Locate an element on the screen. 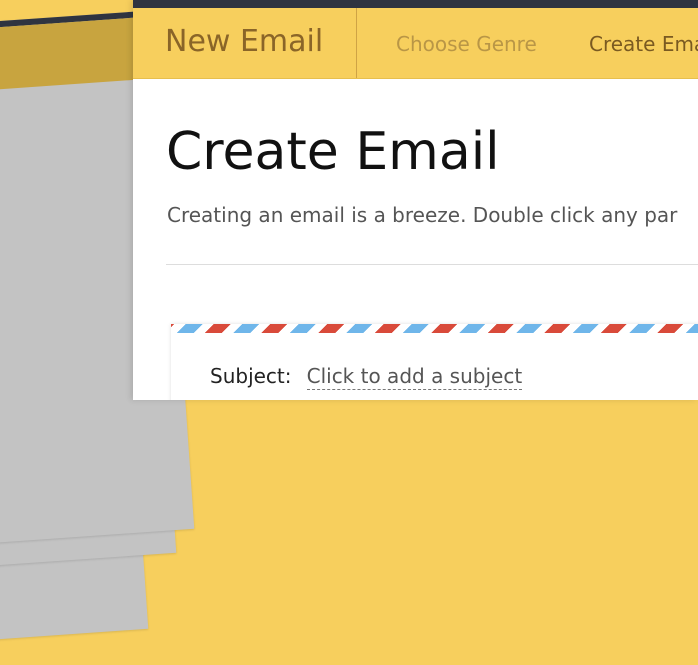  airmail-stripe is located at coordinates (434, 328).